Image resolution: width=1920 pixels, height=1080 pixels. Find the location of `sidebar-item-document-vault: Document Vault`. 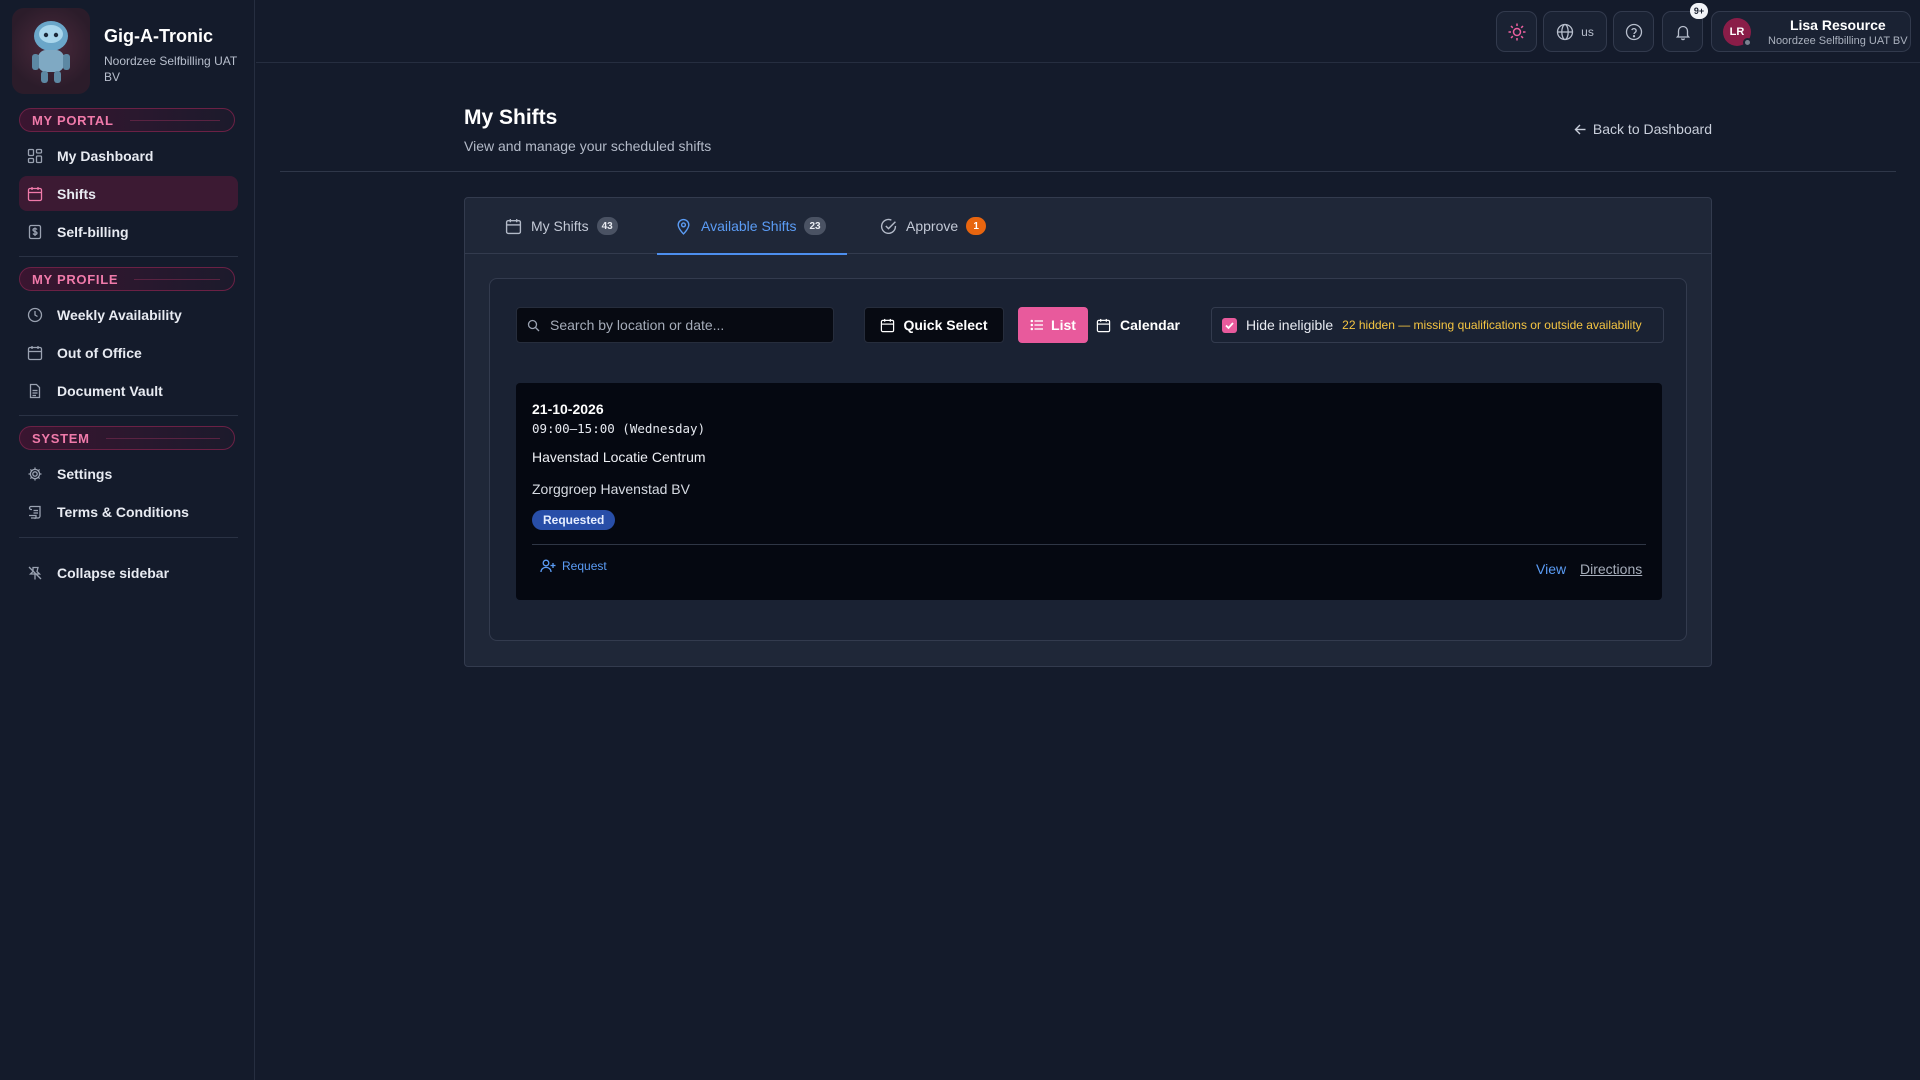

sidebar-item-document-vault: Document Vault is located at coordinates (128, 390).